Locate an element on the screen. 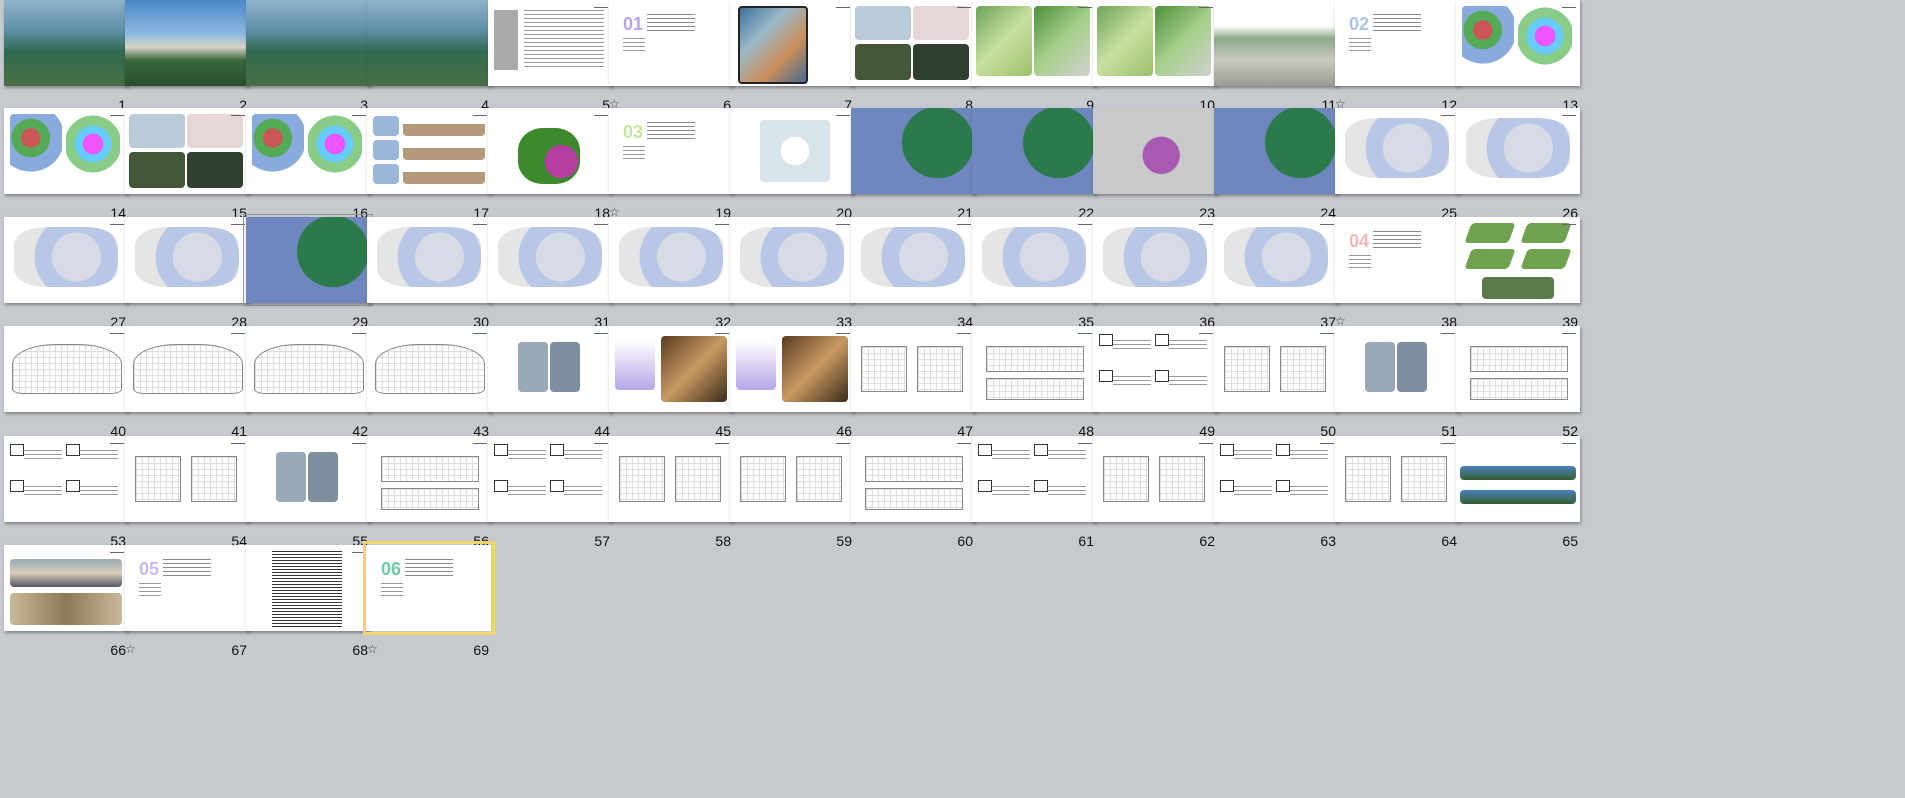 The image size is (1905, 798). slide-thumbnail-3: 3 is located at coordinates (308, 56).